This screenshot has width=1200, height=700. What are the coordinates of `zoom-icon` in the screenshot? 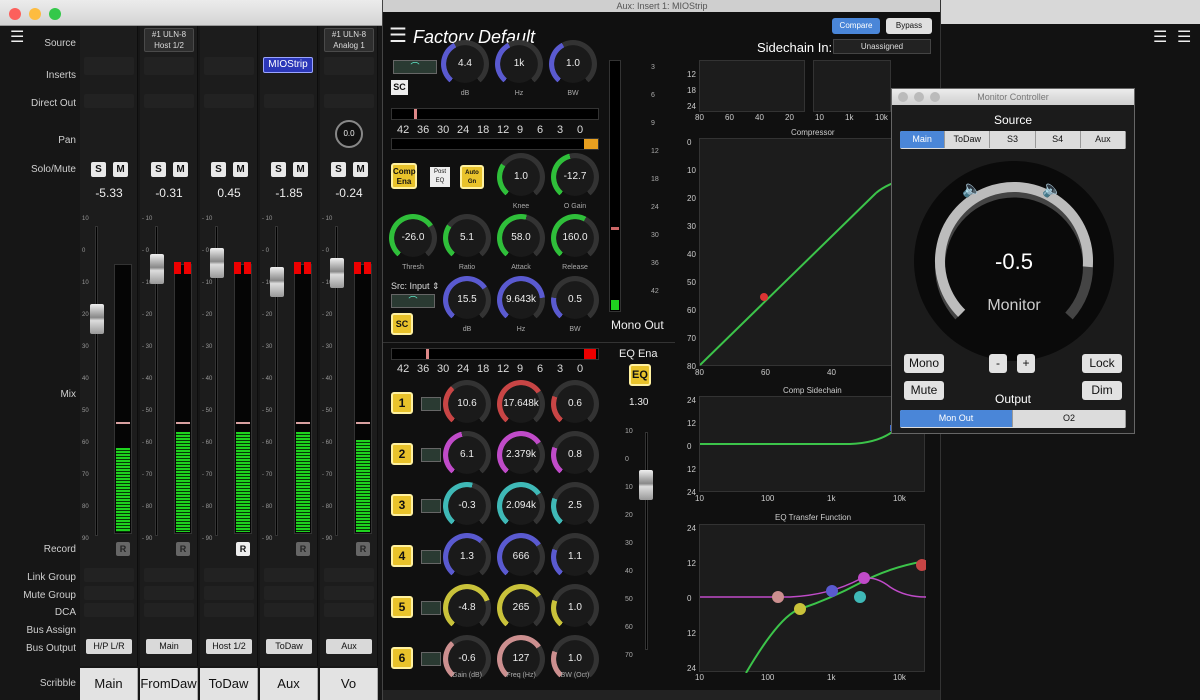 It's located at (55, 14).